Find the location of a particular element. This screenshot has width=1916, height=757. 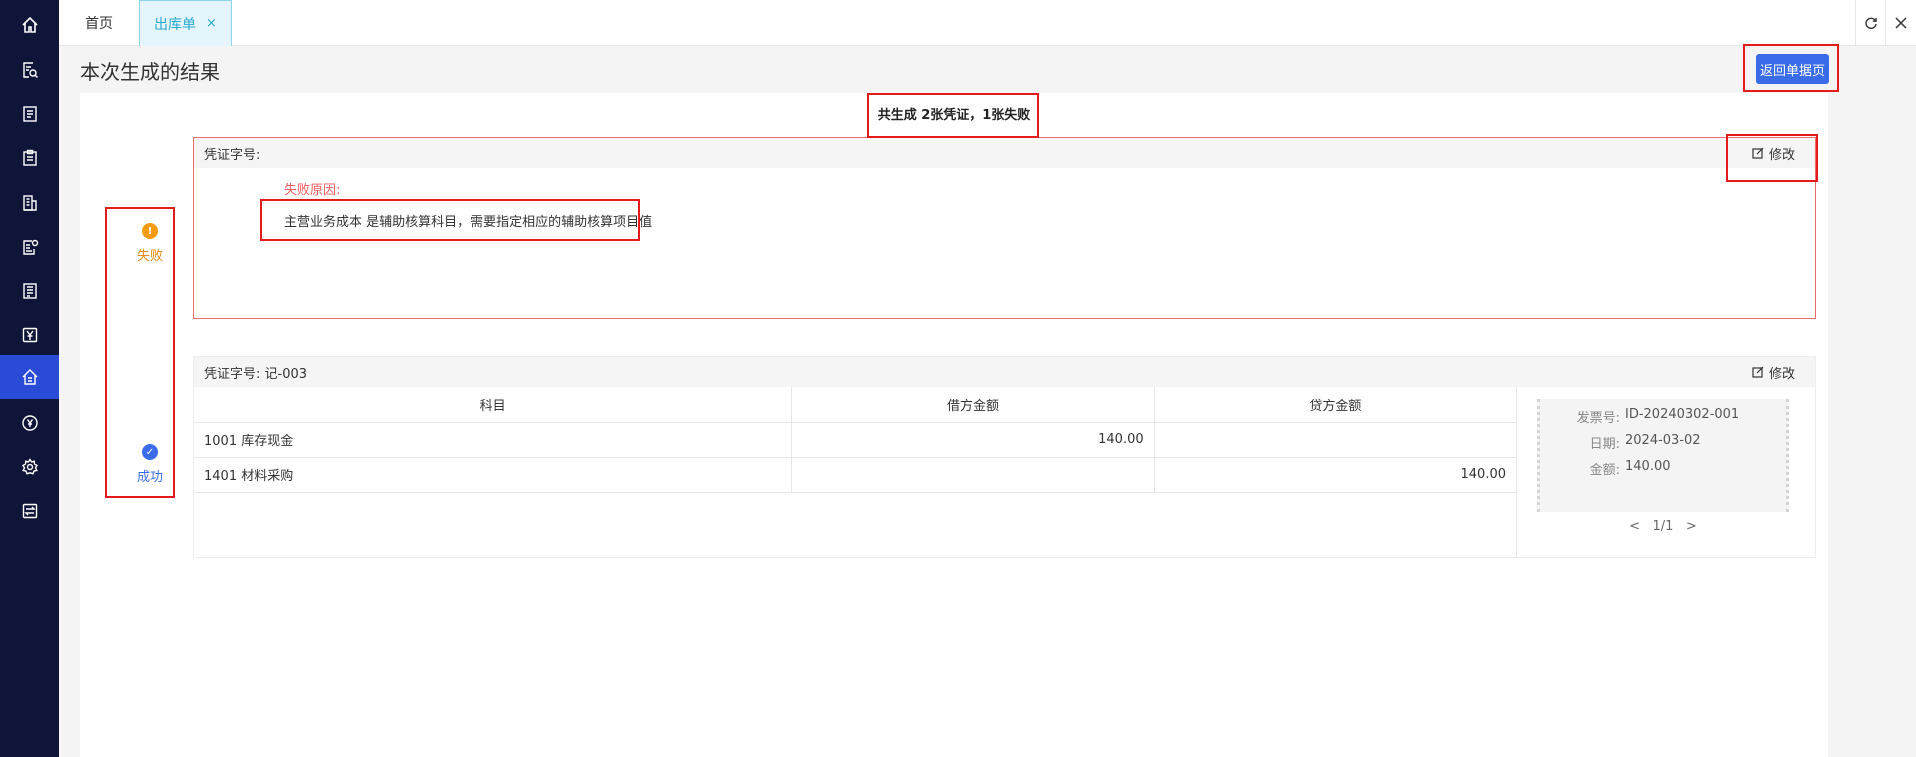

step-failed: ! 失败 is located at coordinates (150, 243).